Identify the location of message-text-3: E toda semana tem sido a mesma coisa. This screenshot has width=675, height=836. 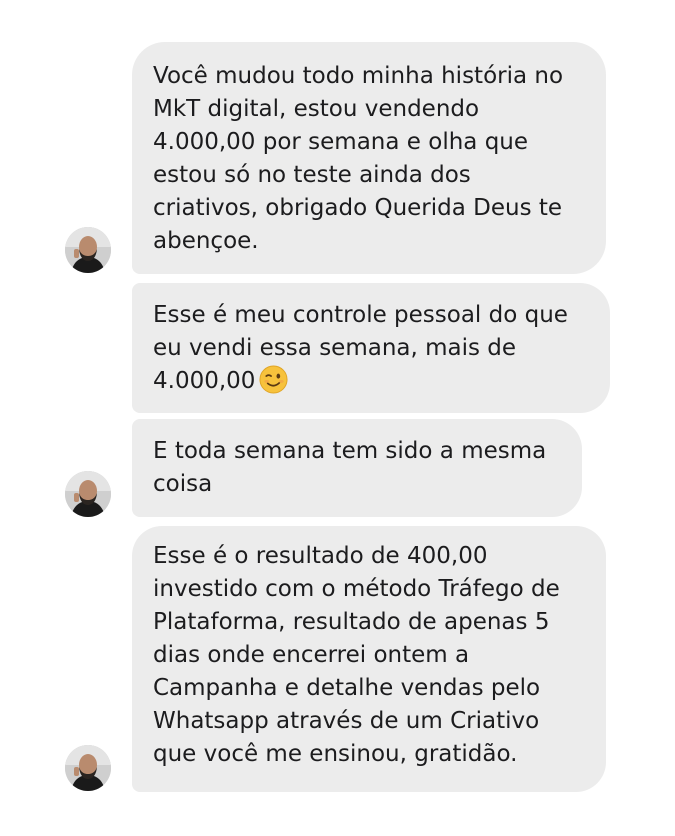
(350, 467).